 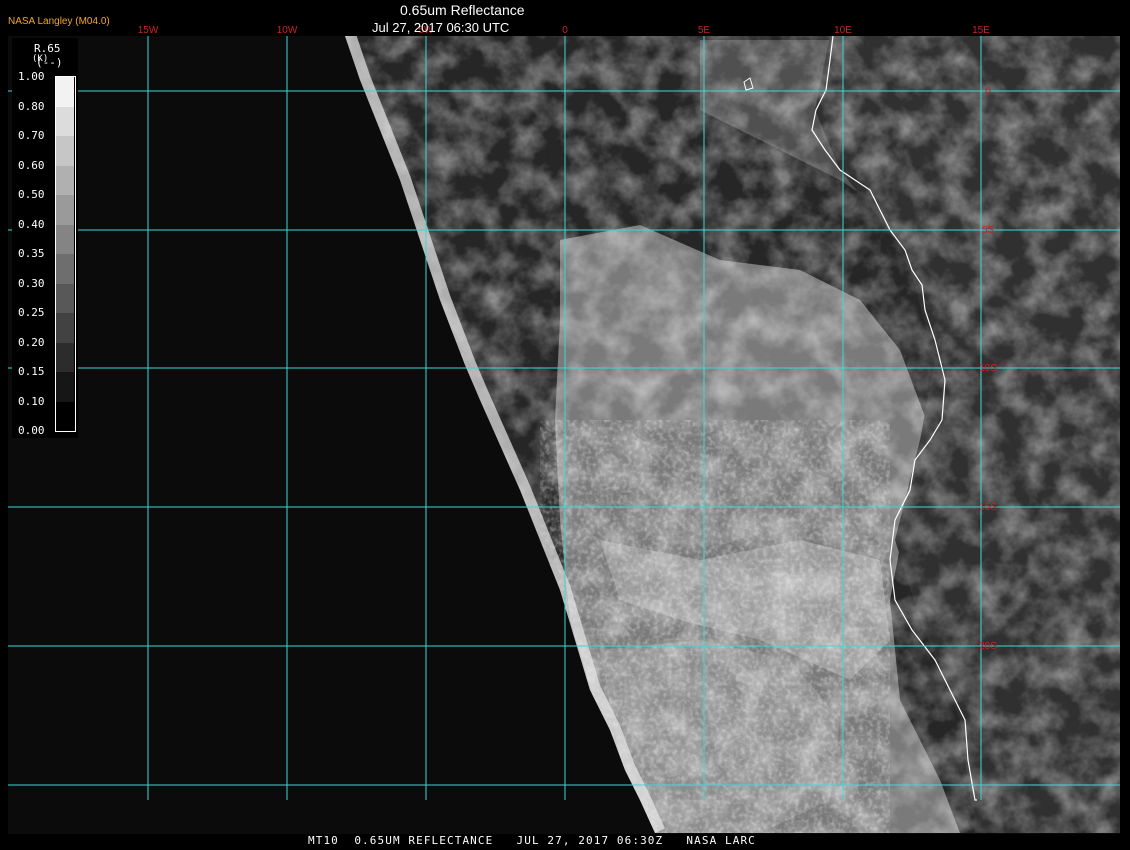 What do you see at coordinates (843, 30) in the screenshot?
I see `longitude-label: 10E` at bounding box center [843, 30].